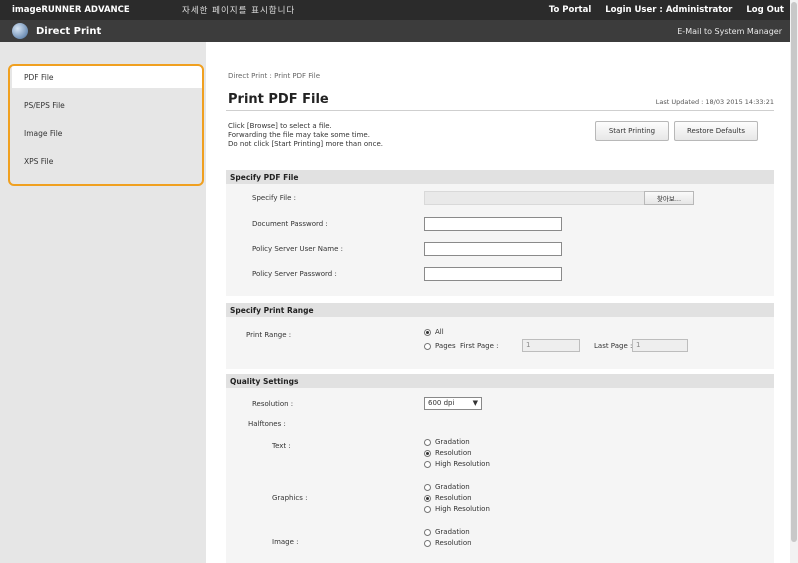 The width and height of the screenshot is (798, 563). I want to click on text-label: Text :, so click(281, 446).